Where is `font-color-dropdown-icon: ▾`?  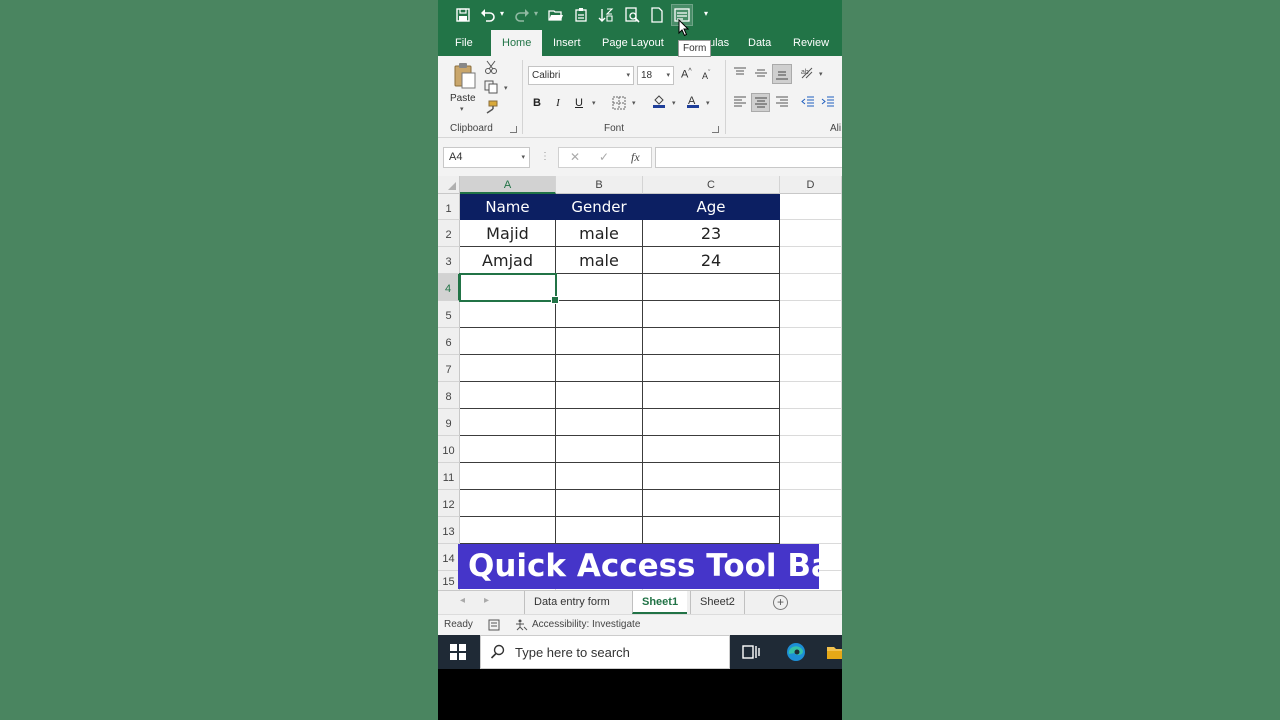
font-color-dropdown-icon: ▾ is located at coordinates (708, 103).